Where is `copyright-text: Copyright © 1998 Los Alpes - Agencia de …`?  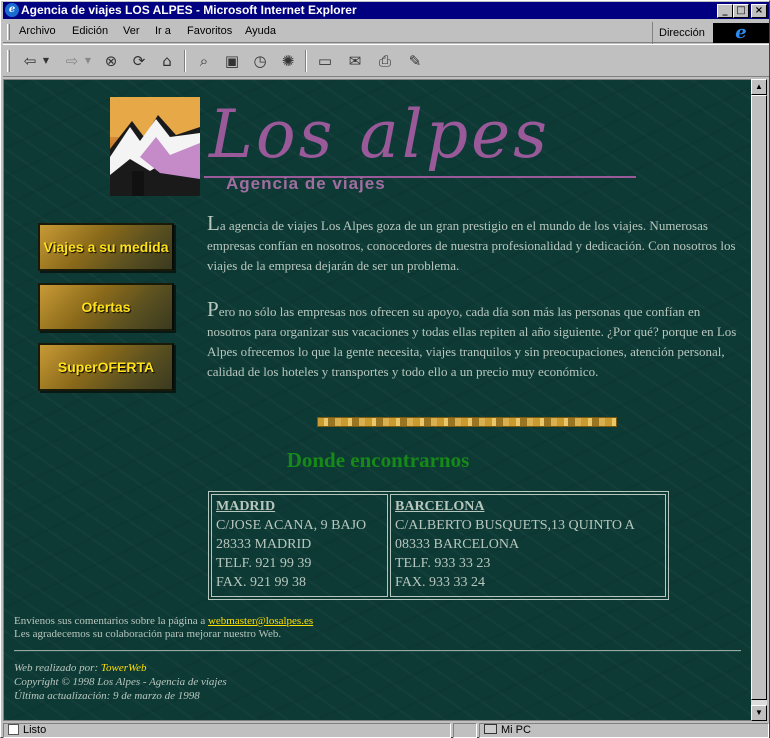
copyright-text: Copyright © 1998 Los Alpes - Agencia de … is located at coordinates (120, 682).